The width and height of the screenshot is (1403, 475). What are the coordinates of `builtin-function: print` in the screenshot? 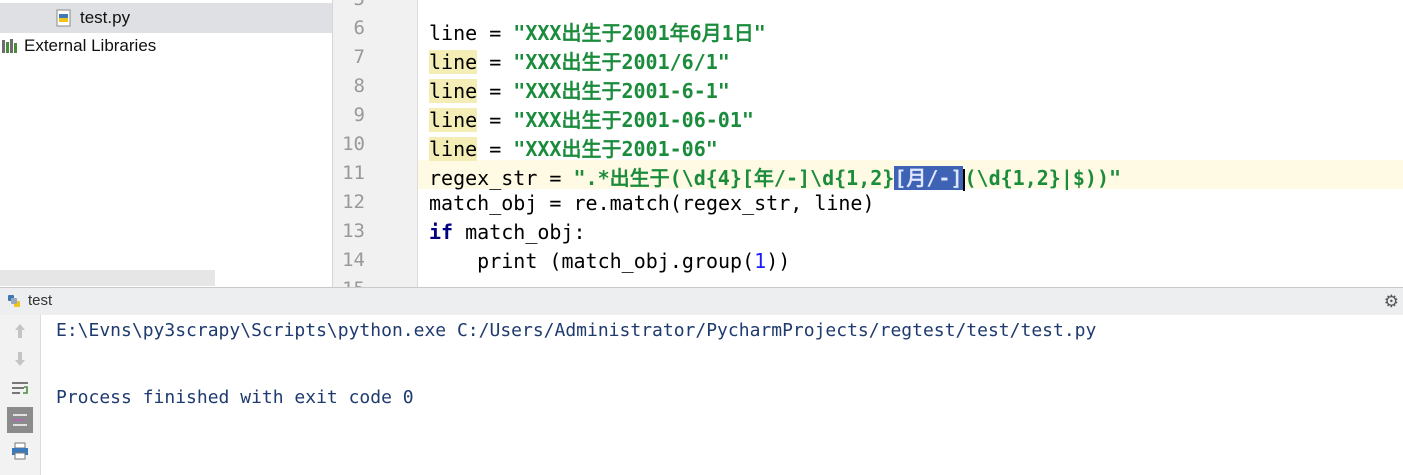 It's located at (507, 261).